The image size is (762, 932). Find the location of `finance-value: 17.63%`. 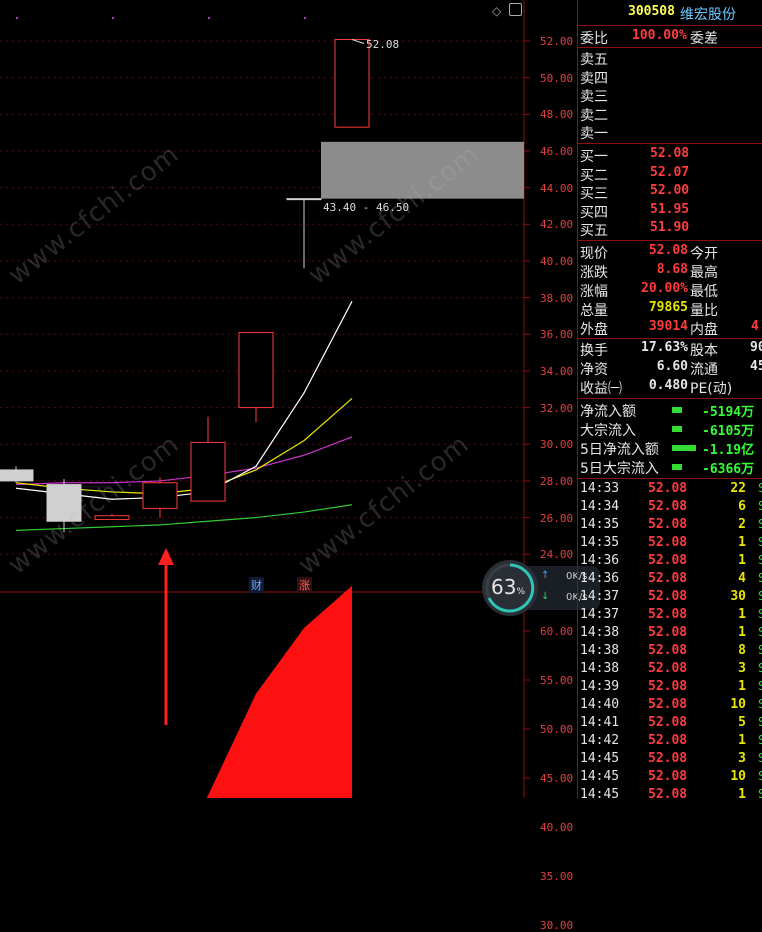

finance-value: 17.63% is located at coordinates (664, 347).